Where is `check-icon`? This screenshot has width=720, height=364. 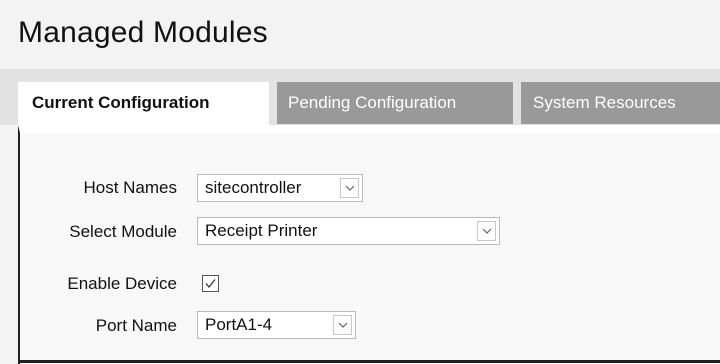 check-icon is located at coordinates (210, 284).